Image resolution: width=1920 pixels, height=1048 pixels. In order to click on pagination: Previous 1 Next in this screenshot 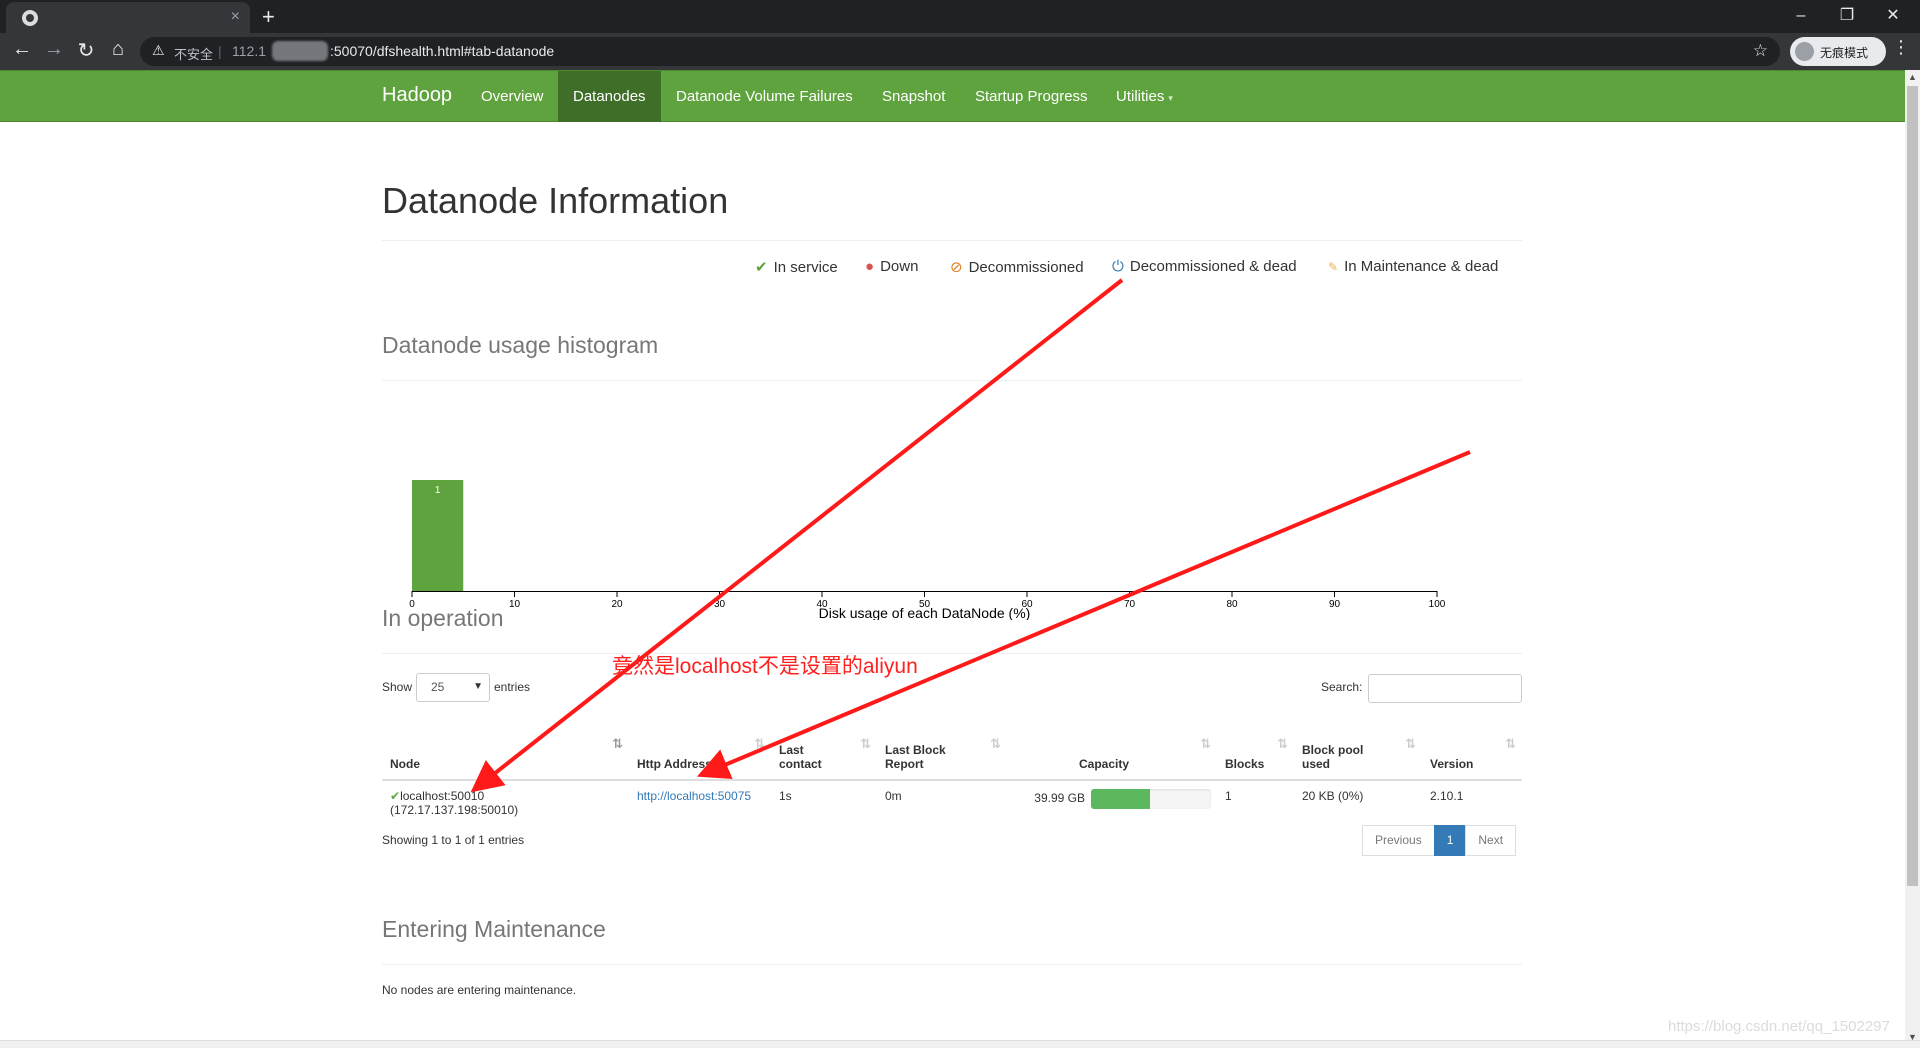, I will do `click(1439, 840)`.